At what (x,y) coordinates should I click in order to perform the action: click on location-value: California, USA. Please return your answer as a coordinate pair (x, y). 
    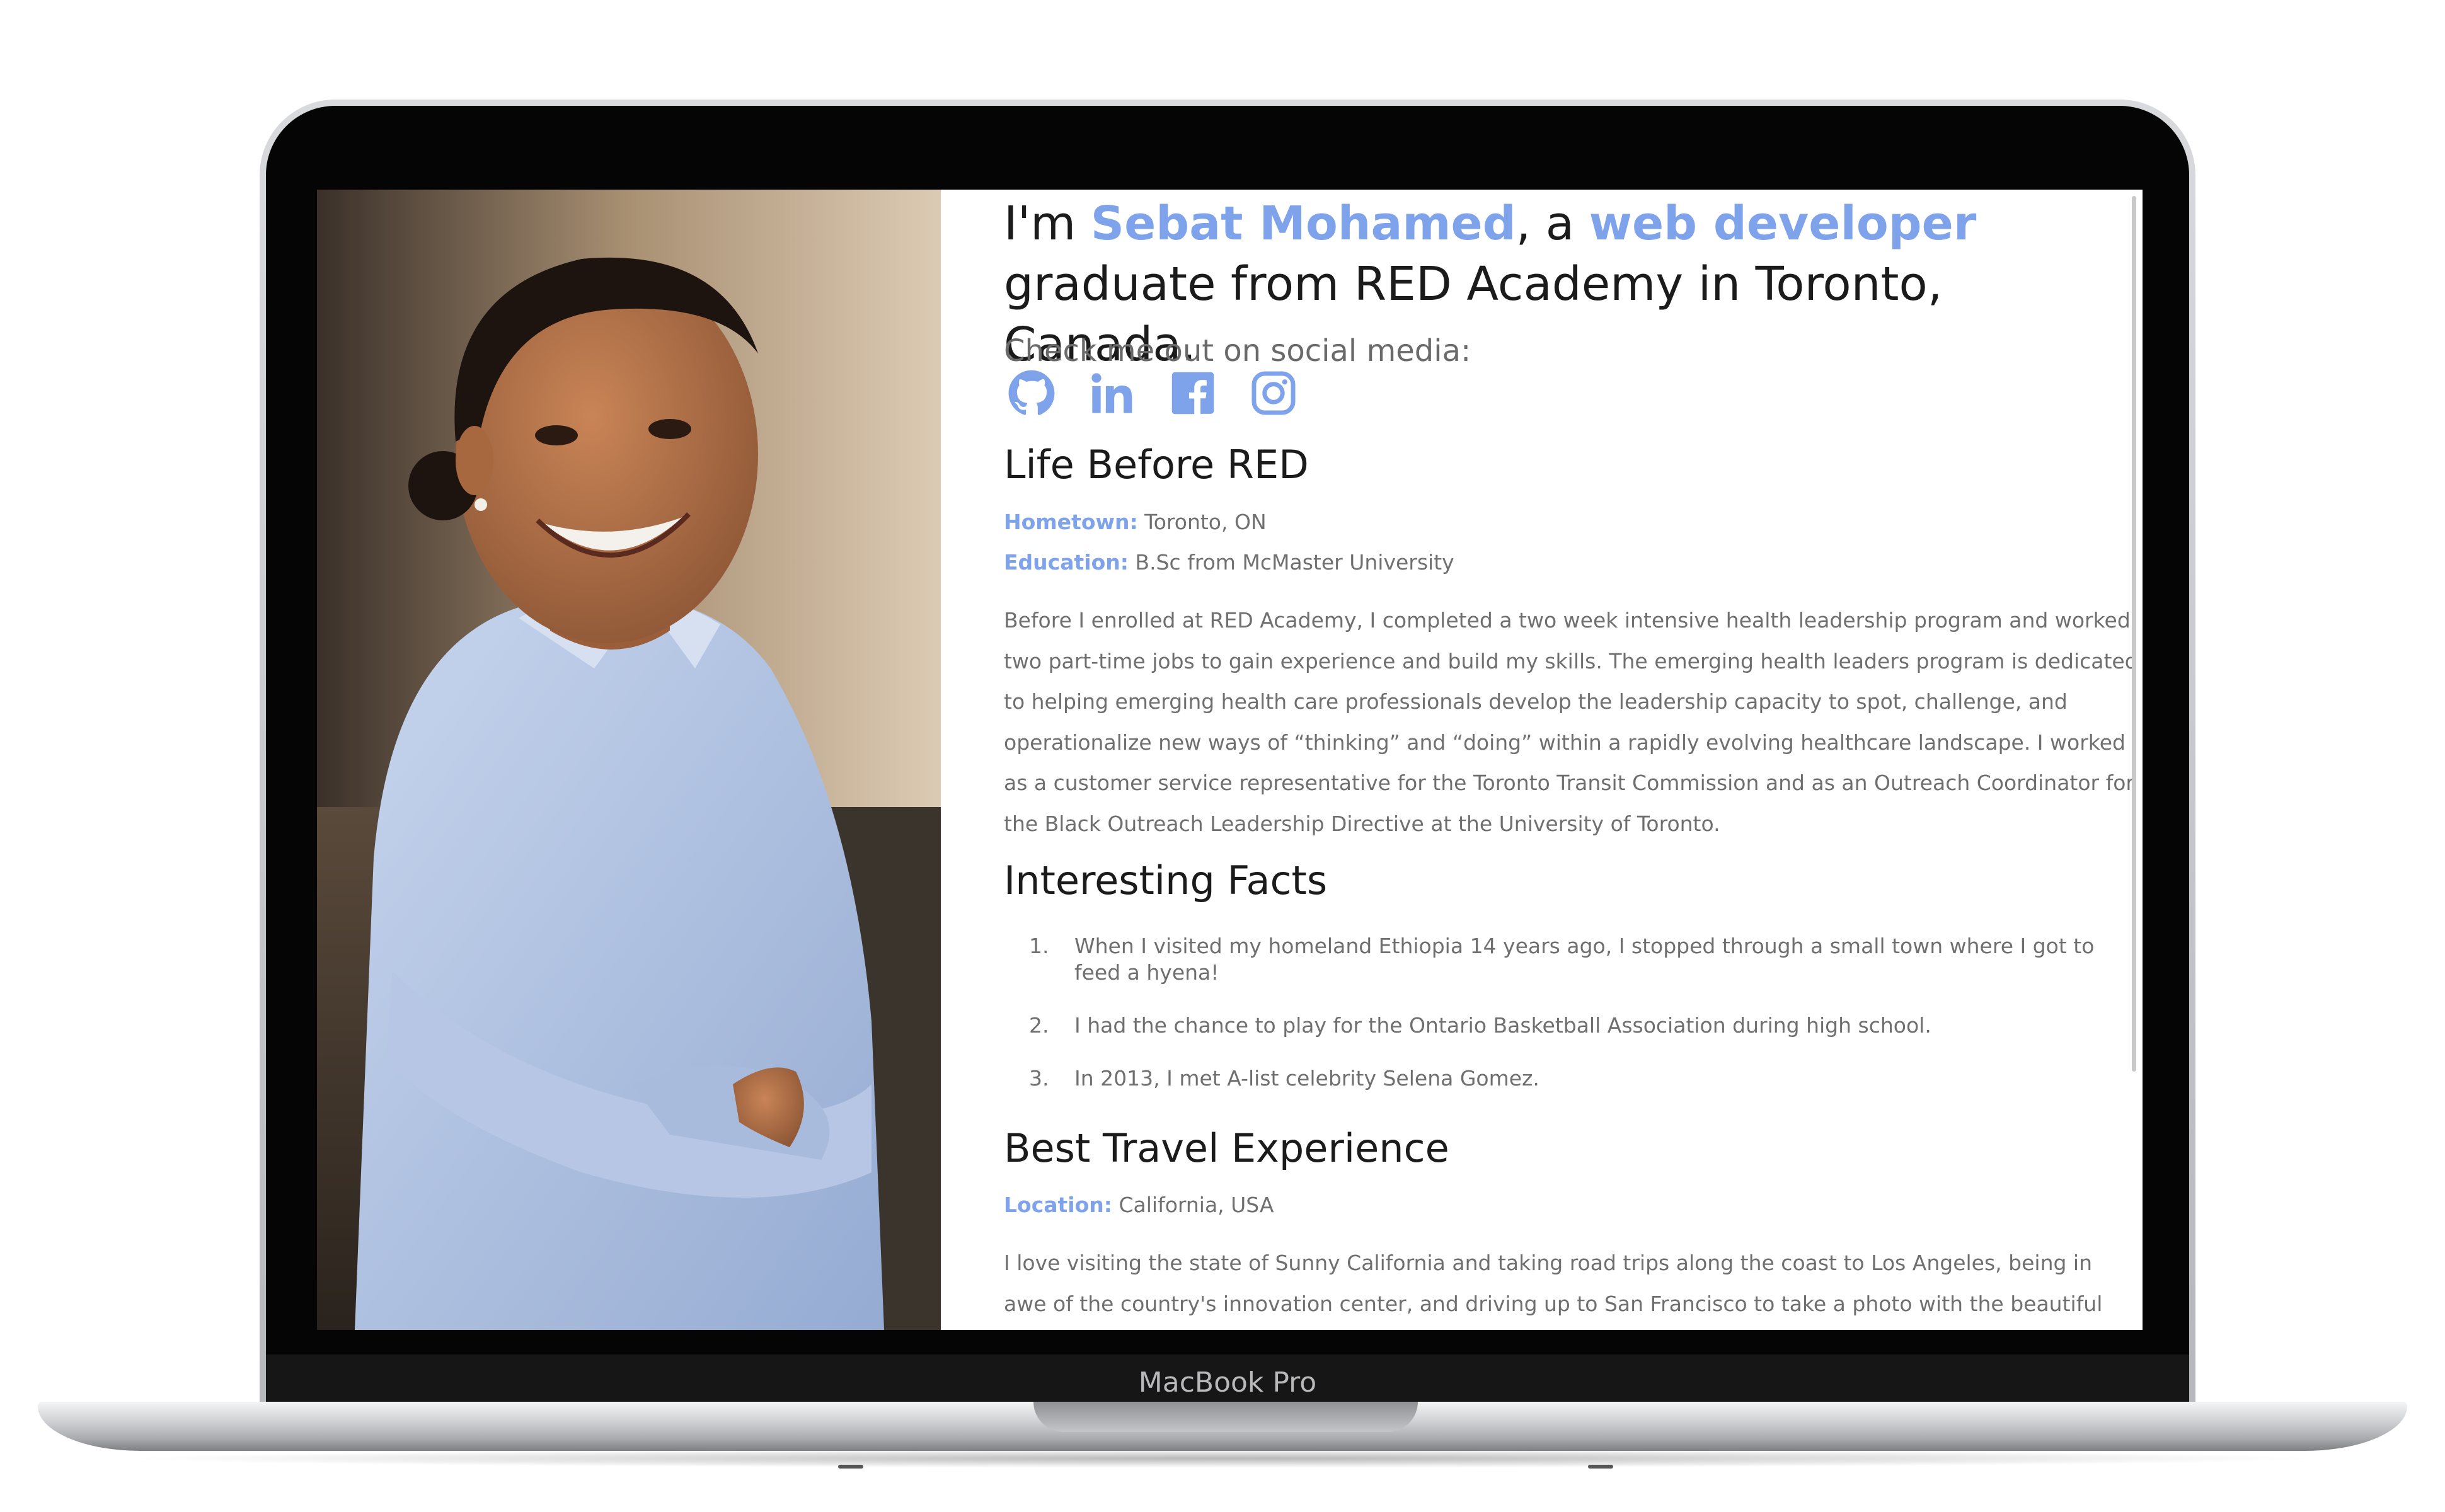
    Looking at the image, I should click on (1193, 1205).